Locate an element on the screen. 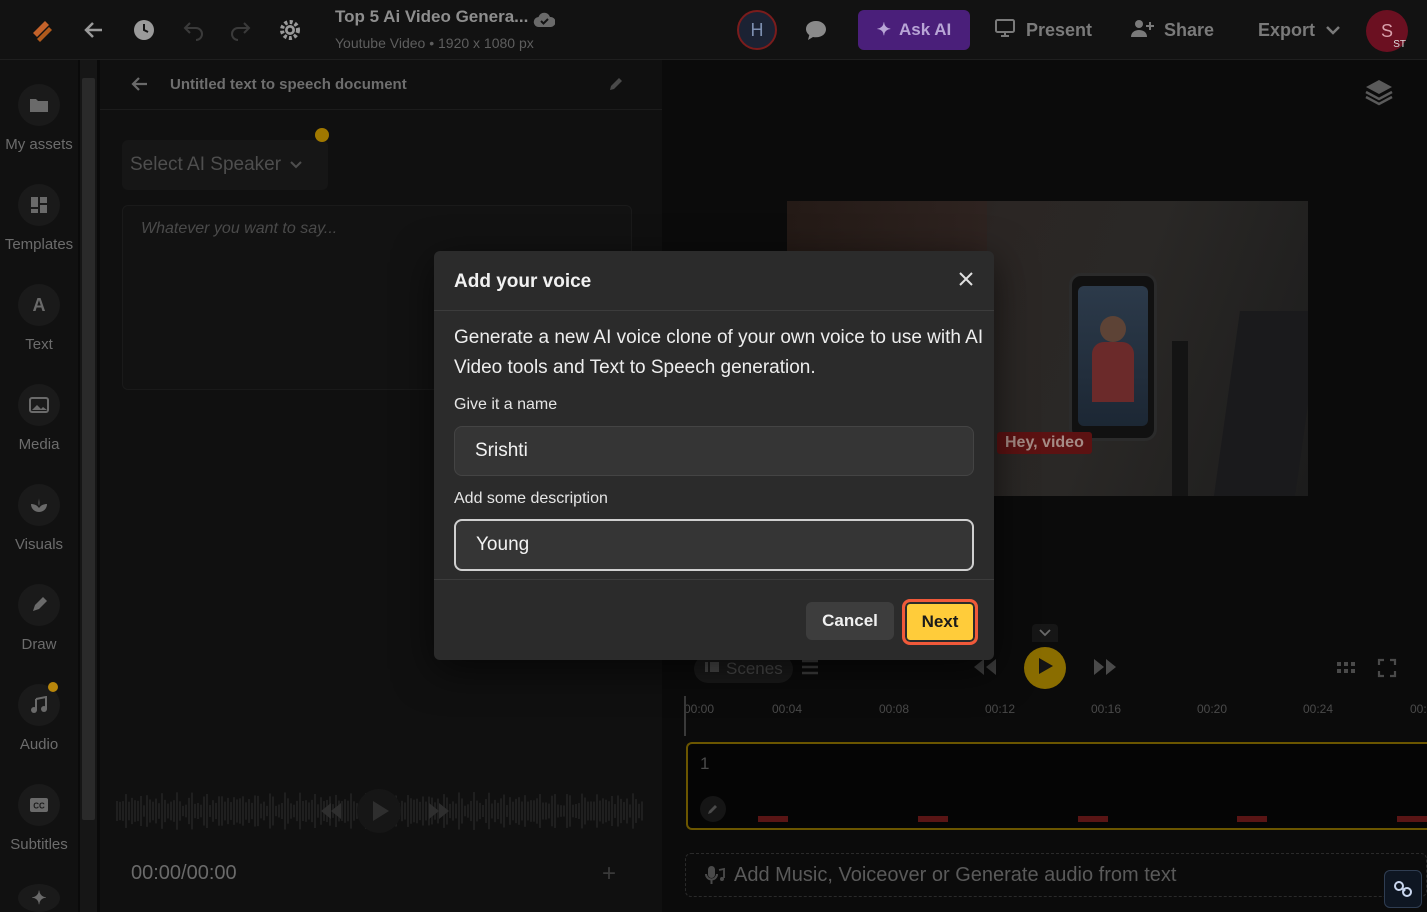  ask-ai-button: ✦ Ask AI is located at coordinates (914, 30).